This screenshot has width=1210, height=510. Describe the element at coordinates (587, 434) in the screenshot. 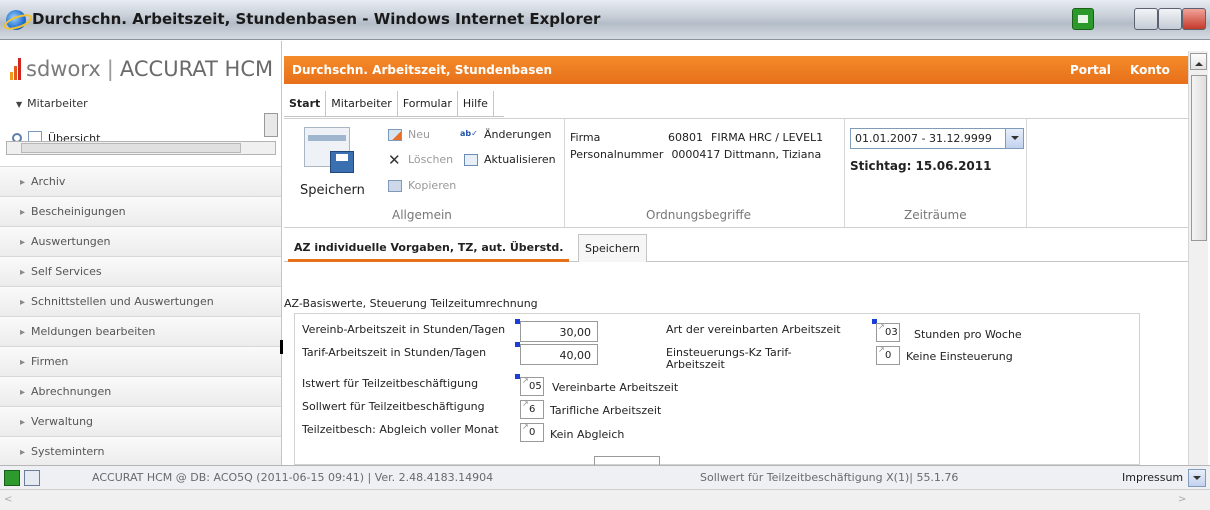

I see `abgleich-text: Kein Abgleich` at that location.